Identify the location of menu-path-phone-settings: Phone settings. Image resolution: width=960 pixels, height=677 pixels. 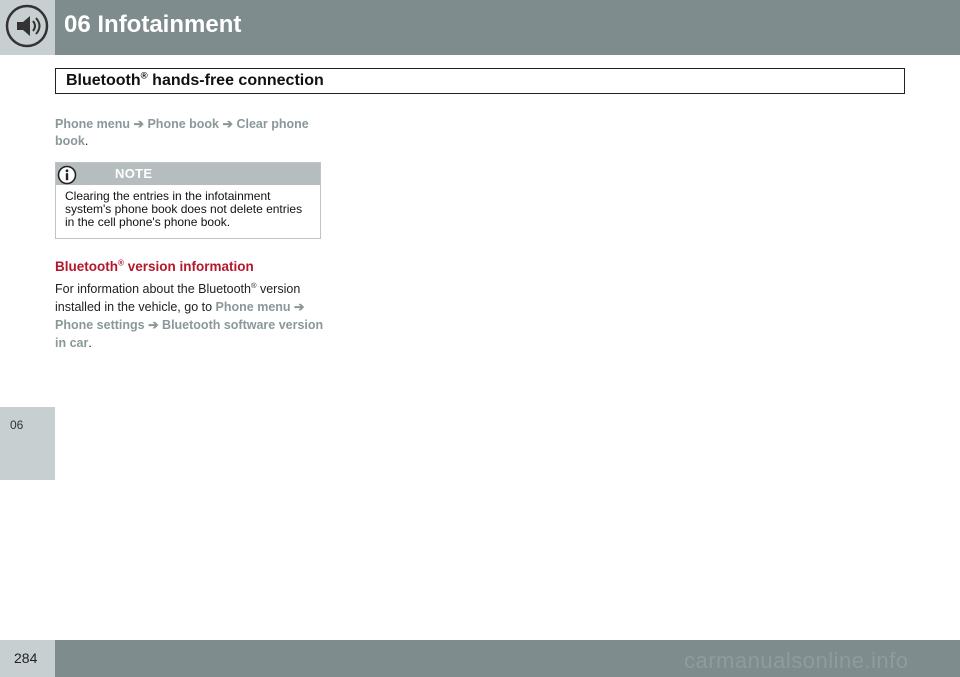
(100, 325).